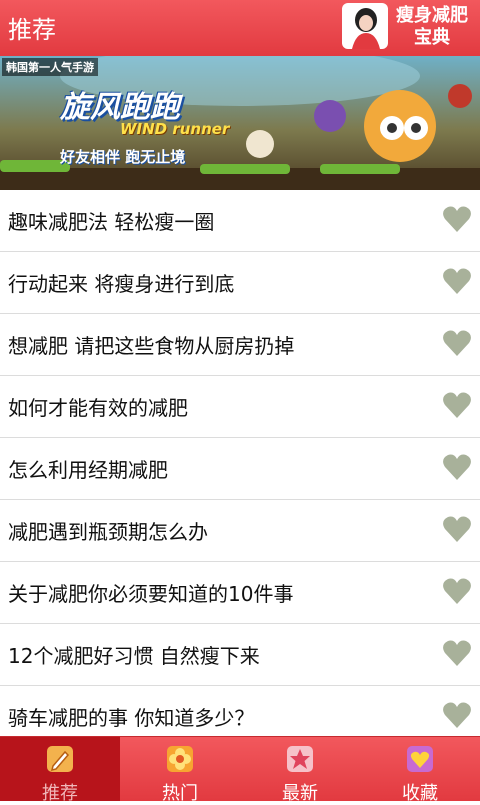 This screenshot has height=805, width=480. Describe the element at coordinates (32, 30) in the screenshot. I see `page-title: 推荐` at that location.